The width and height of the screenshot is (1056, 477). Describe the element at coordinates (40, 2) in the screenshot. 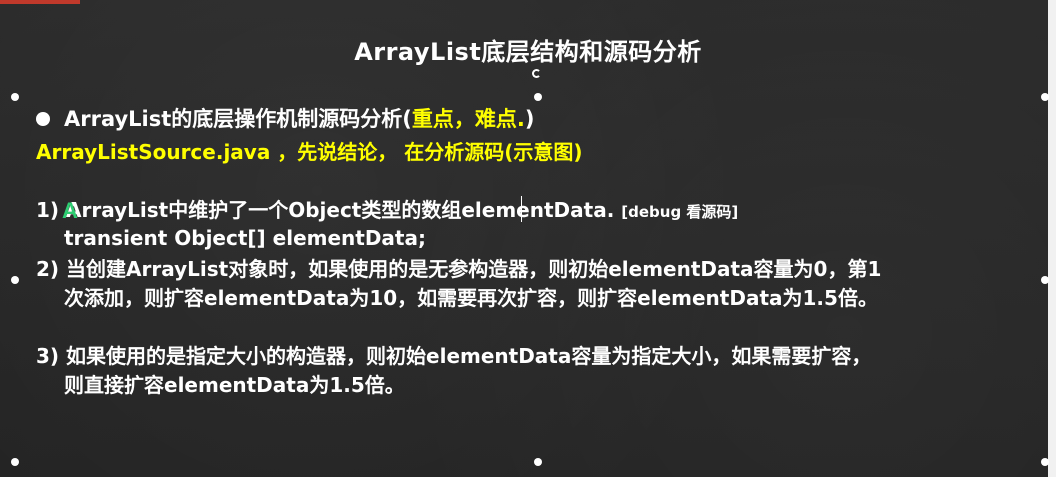

I see `window-accent-bar` at that location.